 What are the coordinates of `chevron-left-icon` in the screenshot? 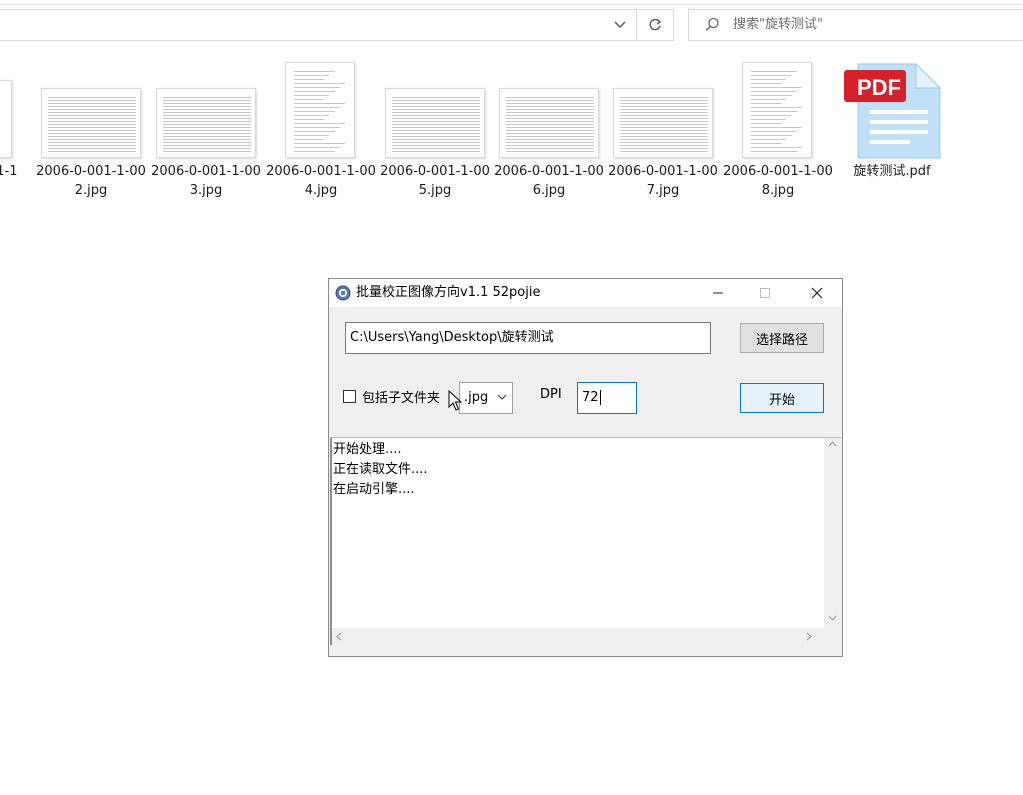 It's located at (339, 638).